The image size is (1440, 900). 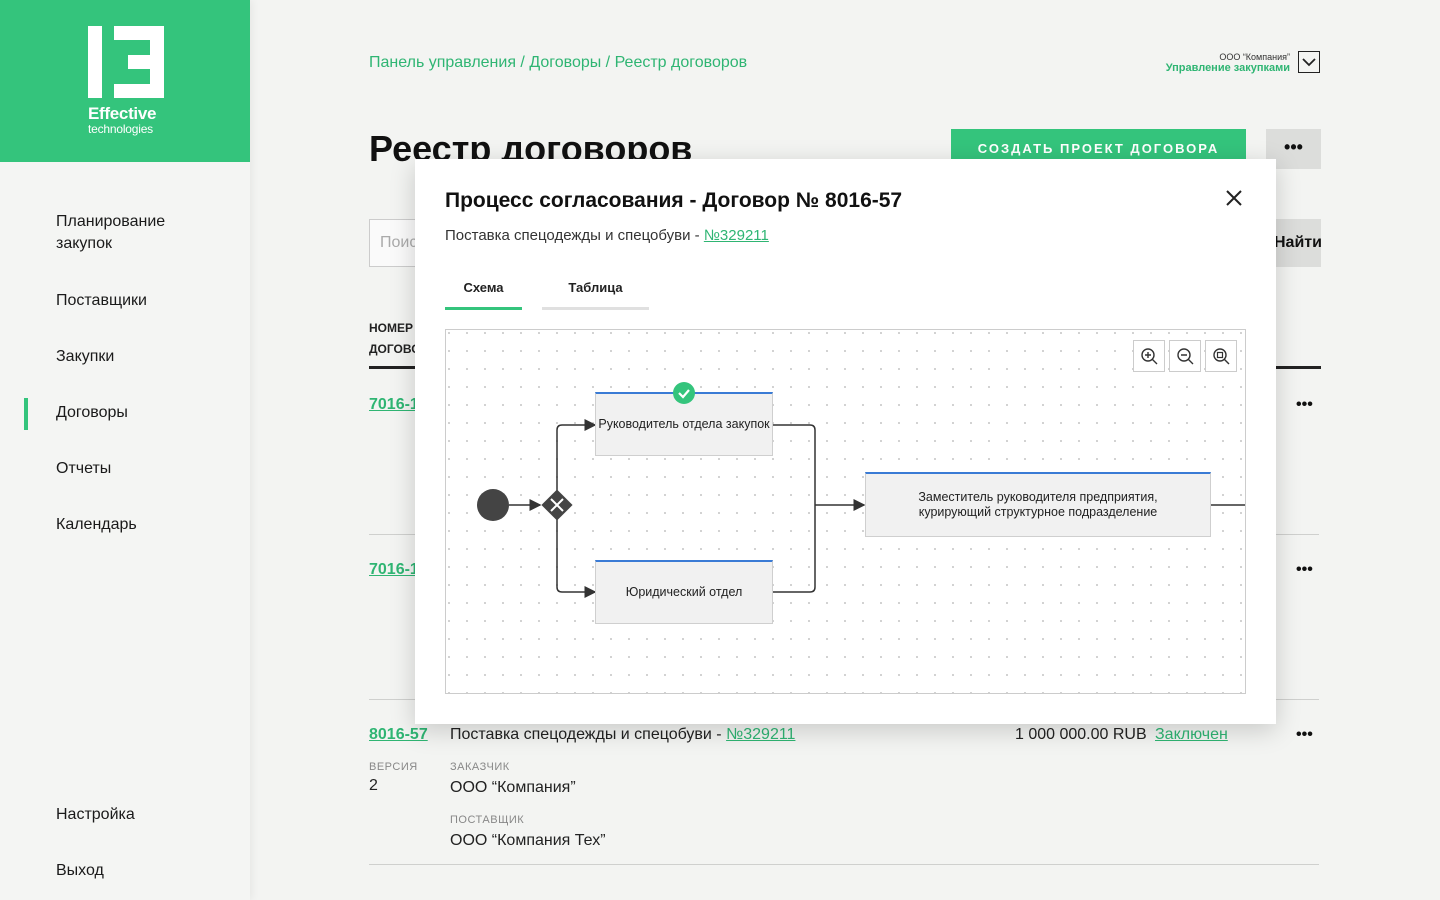 What do you see at coordinates (125, 357) in the screenshot?
I see `sidebar-item-purchases: Закупки` at bounding box center [125, 357].